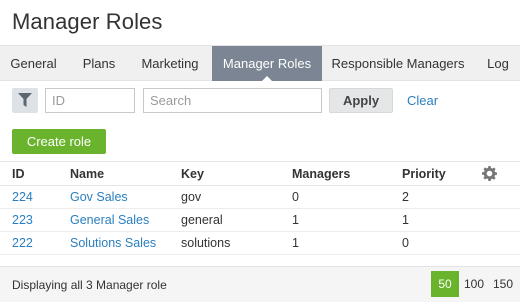 The image size is (520, 302). Describe the element at coordinates (361, 100) in the screenshot. I see `apply-button: Apply` at that location.